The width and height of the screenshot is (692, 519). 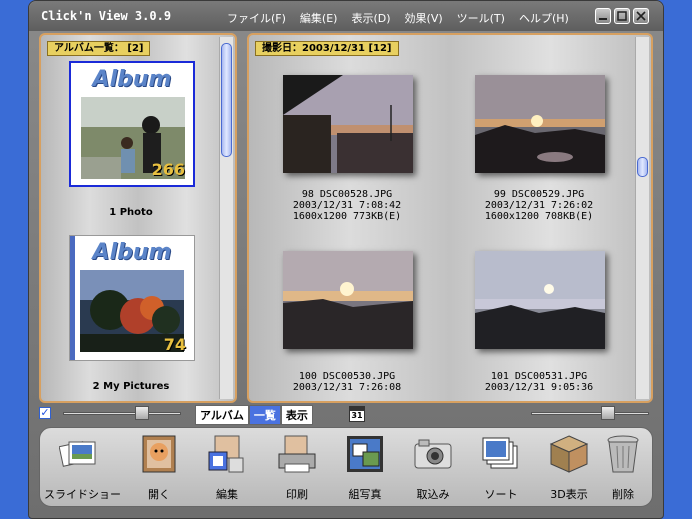 I want to click on photo-size: 1600x1200 773KB(E), so click(x=347, y=216).